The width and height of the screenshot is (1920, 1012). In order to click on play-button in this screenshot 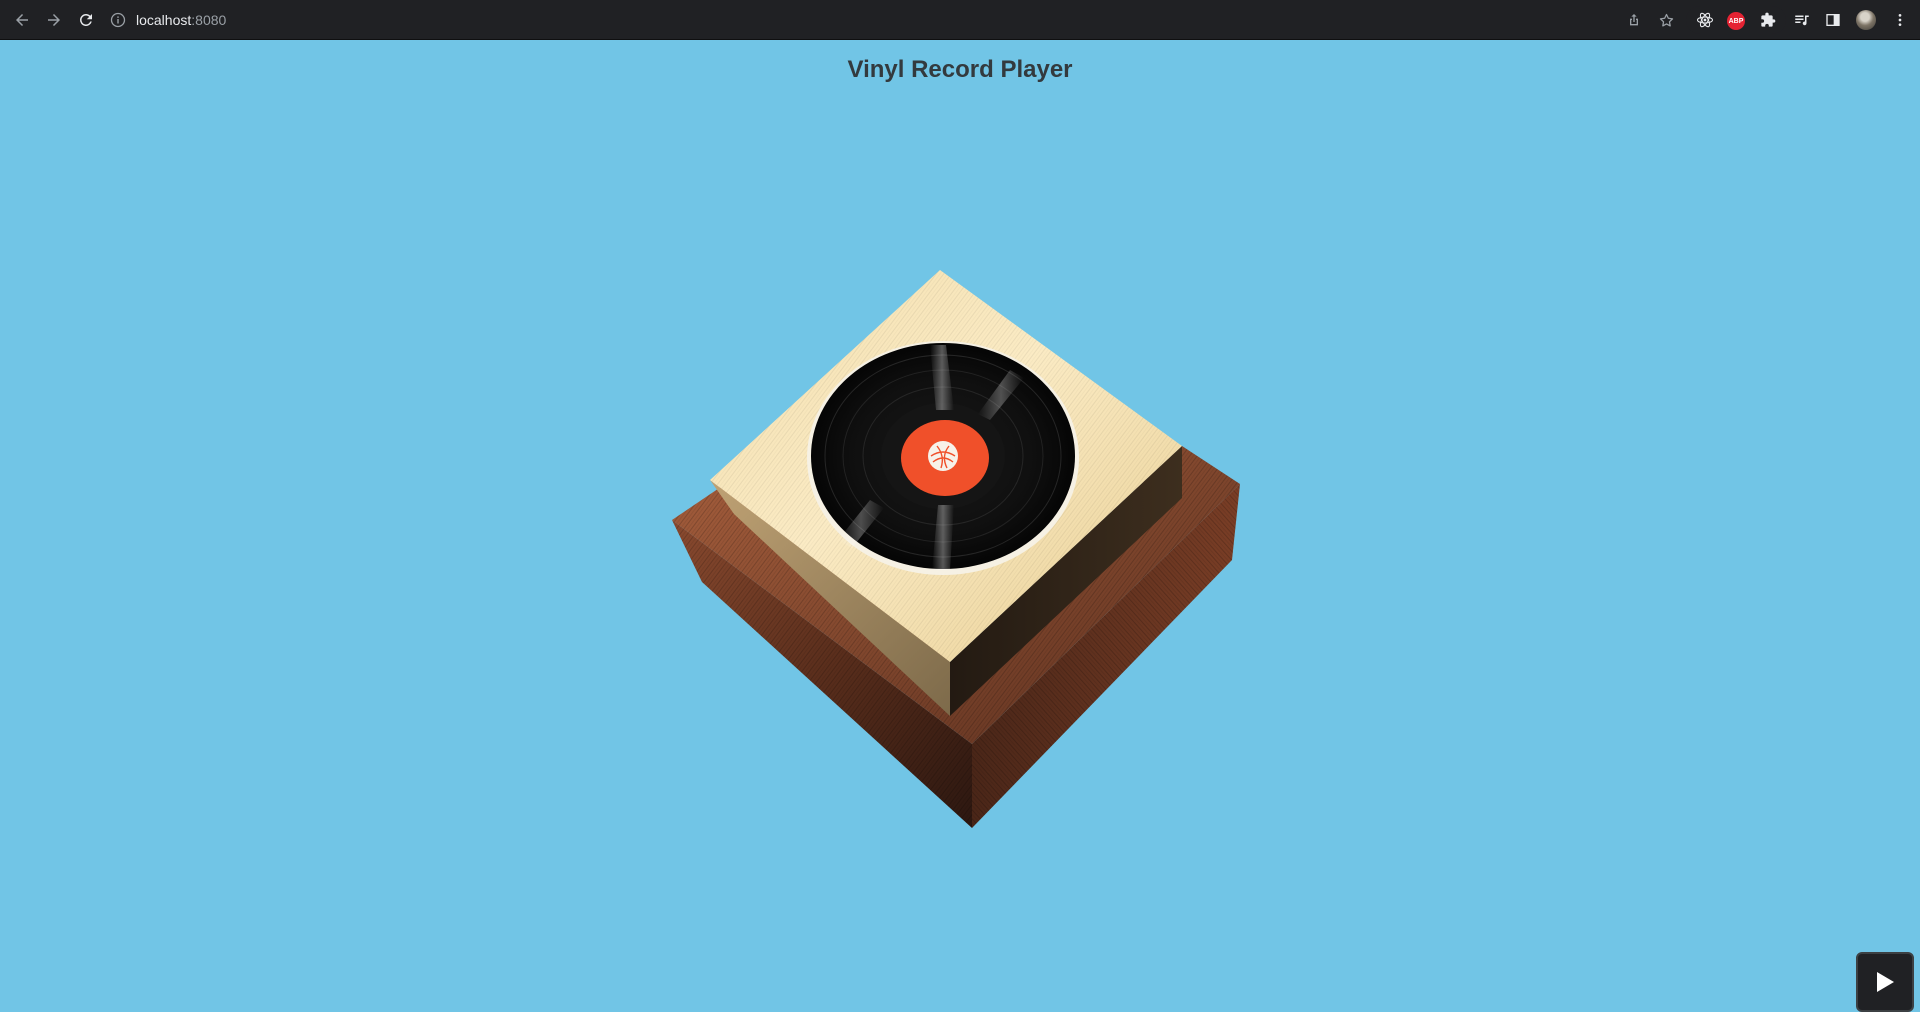, I will do `click(1885, 982)`.